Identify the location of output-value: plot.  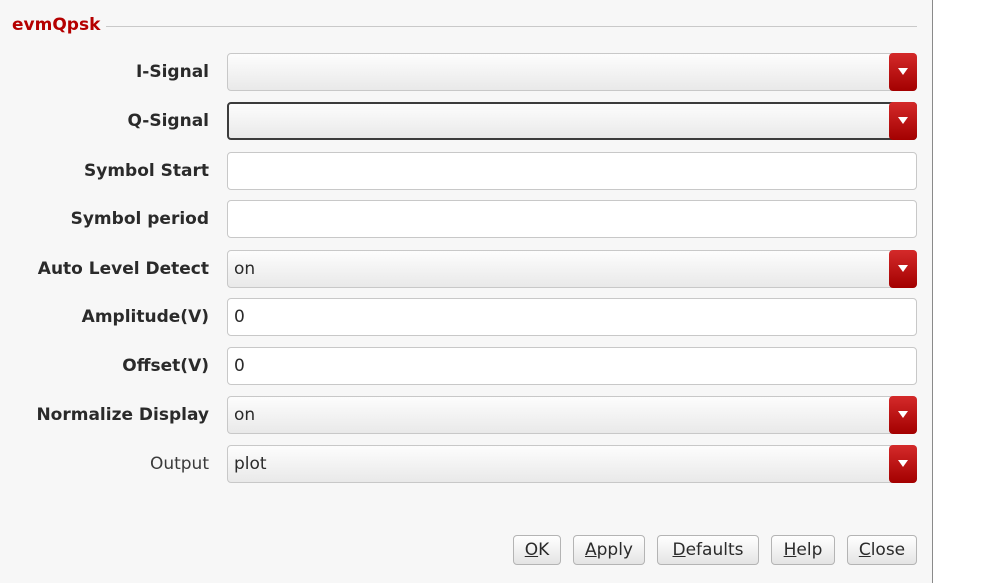
(250, 464).